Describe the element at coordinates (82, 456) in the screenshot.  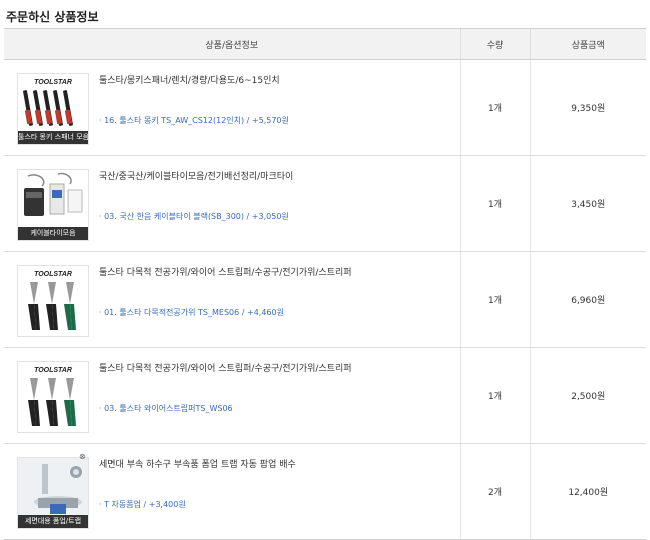
I see `remove-icon: ⊗` at that location.